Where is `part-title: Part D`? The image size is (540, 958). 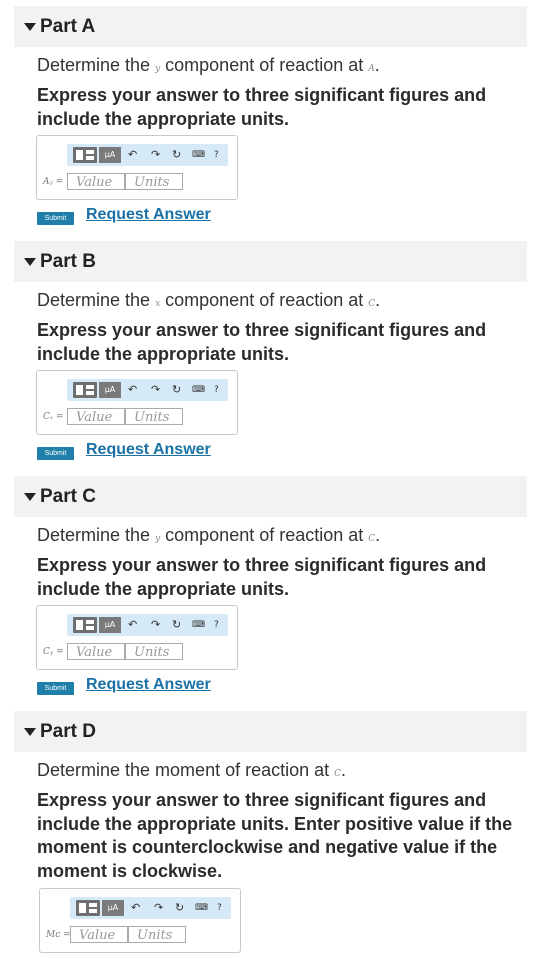 part-title: Part D is located at coordinates (68, 731).